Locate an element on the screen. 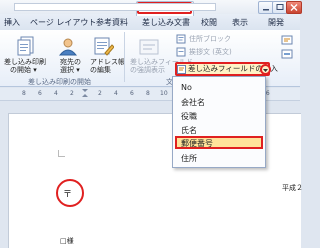 The height and width of the screenshot is (248, 320). highlight-merge-fields-icon is located at coordinates (149, 48).